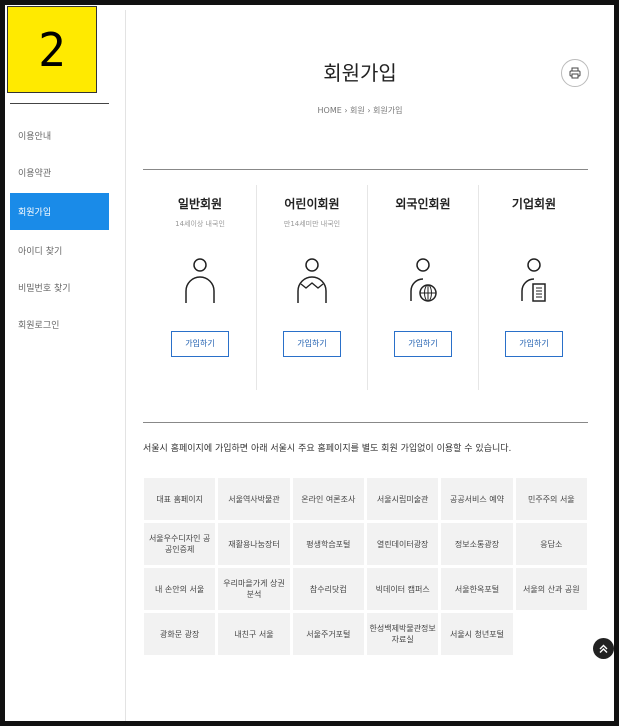 This screenshot has width=619, height=726. What do you see at coordinates (477, 589) in the screenshot?
I see `site-link: 서울한옥포털` at bounding box center [477, 589].